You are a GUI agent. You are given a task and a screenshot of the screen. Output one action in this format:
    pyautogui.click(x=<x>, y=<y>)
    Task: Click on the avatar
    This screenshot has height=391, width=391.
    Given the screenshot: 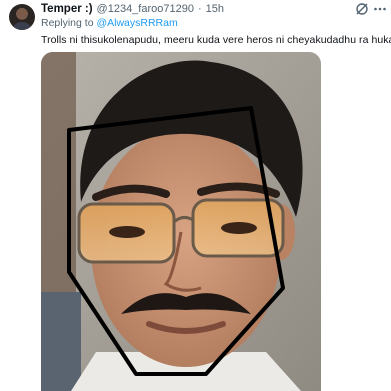 What is the action you would take?
    pyautogui.click(x=22, y=17)
    